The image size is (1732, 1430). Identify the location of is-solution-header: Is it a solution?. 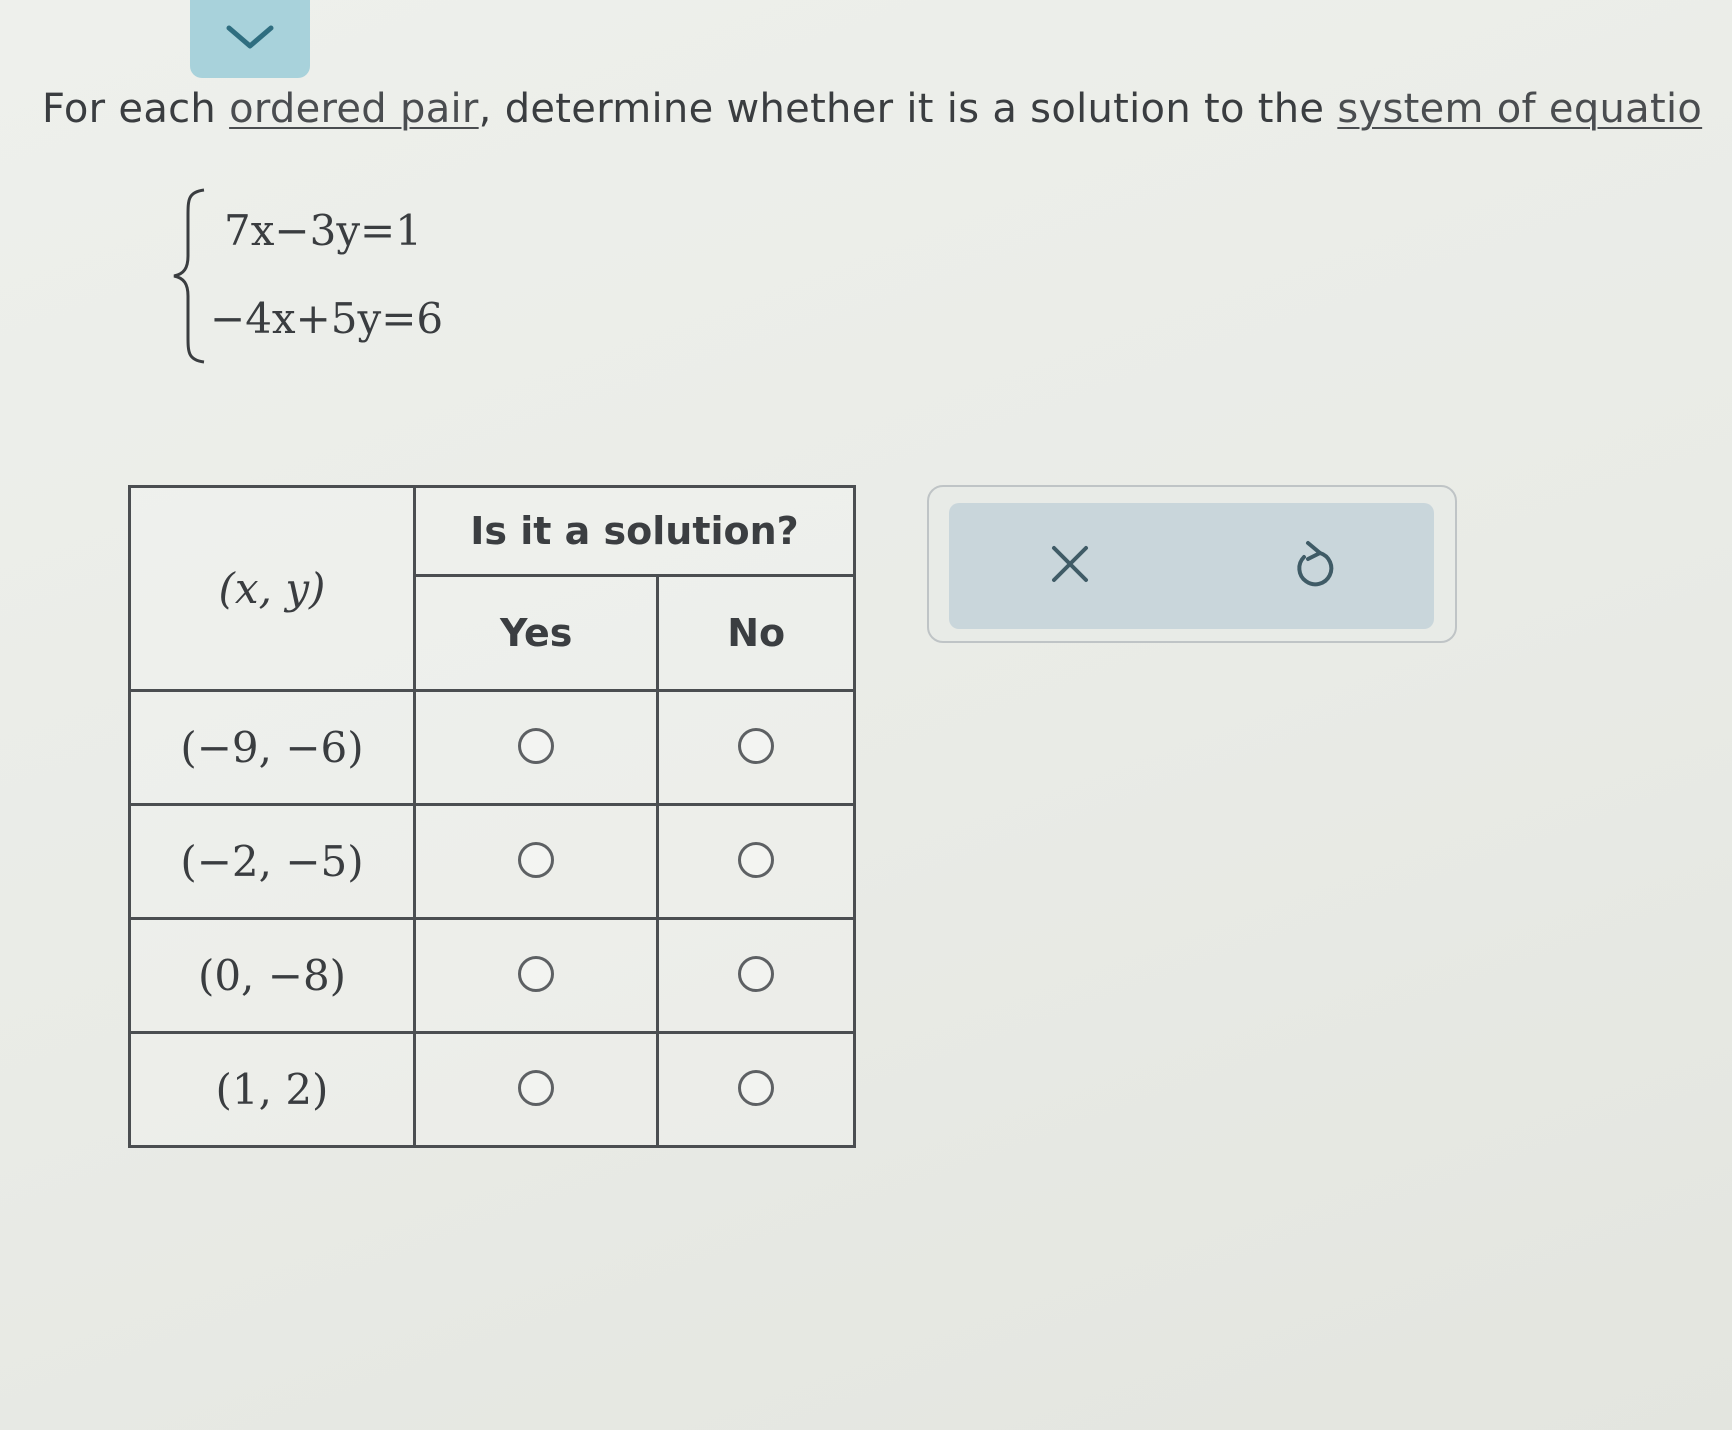
(634, 531).